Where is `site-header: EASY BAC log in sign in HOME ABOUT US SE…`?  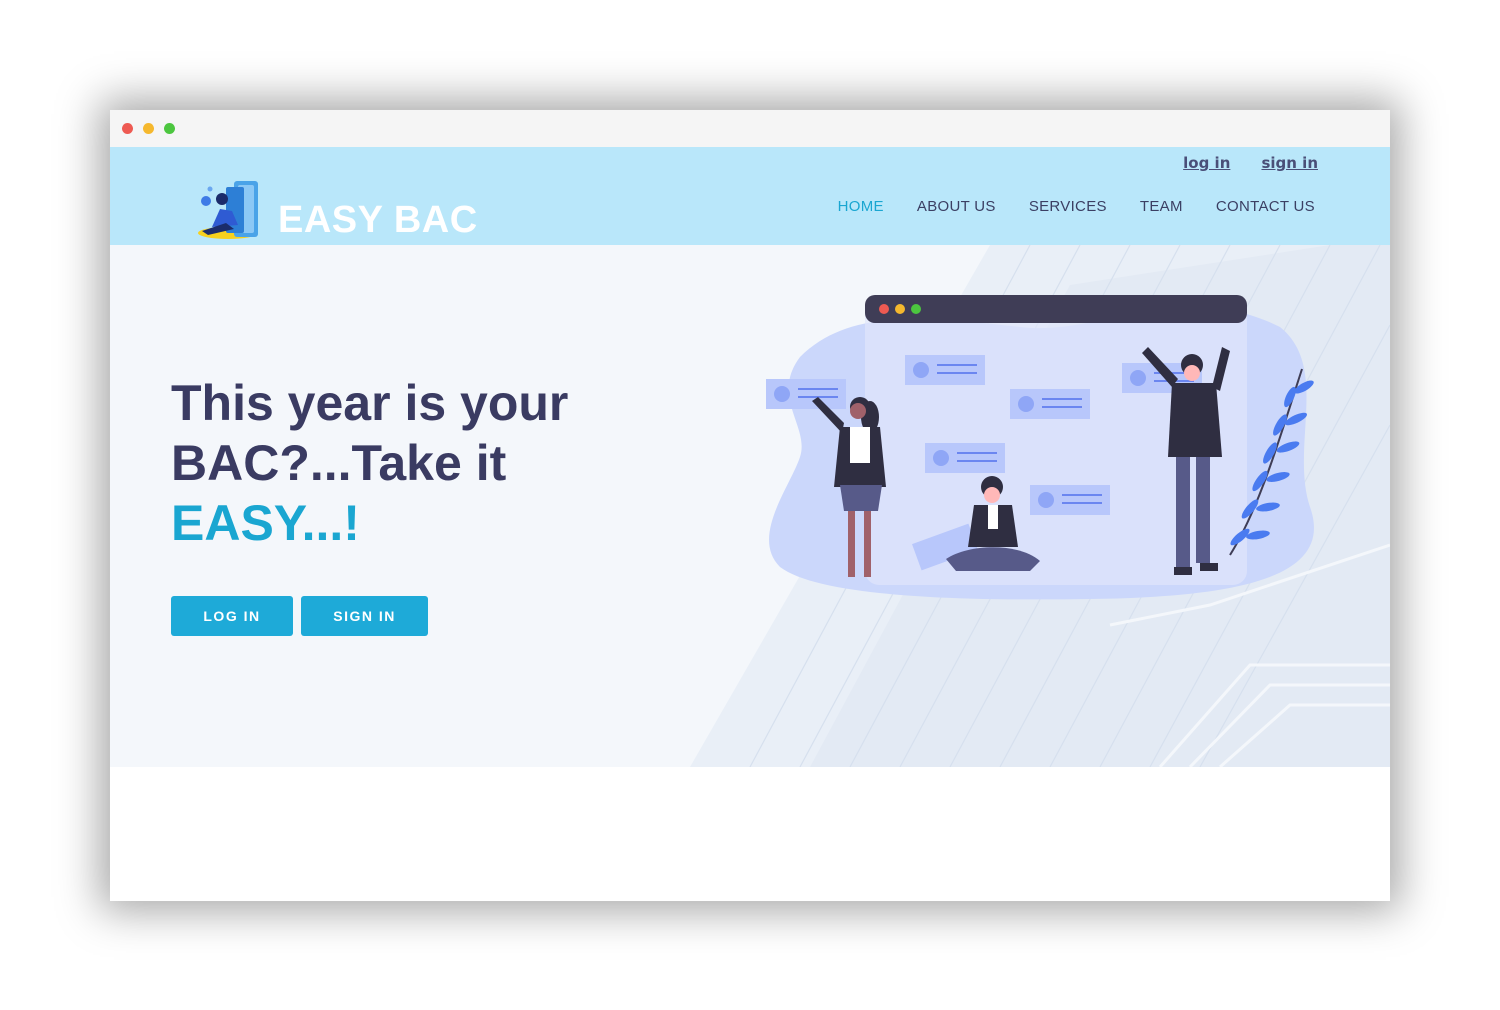
site-header: EASY BAC log in sign in HOME ABOUT US SE… is located at coordinates (750, 196).